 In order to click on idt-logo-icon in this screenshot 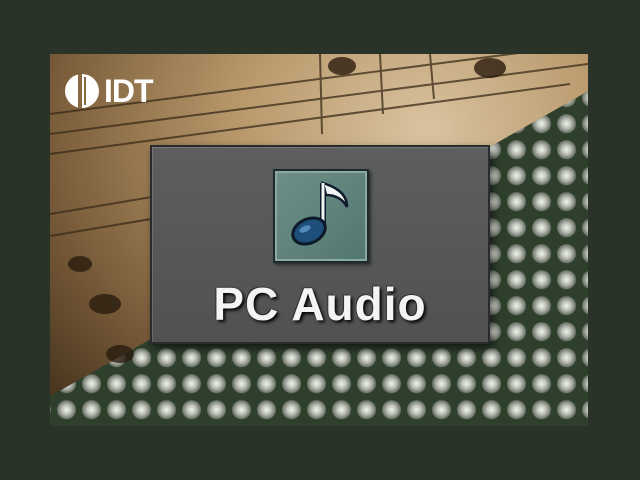, I will do `click(82, 91)`.